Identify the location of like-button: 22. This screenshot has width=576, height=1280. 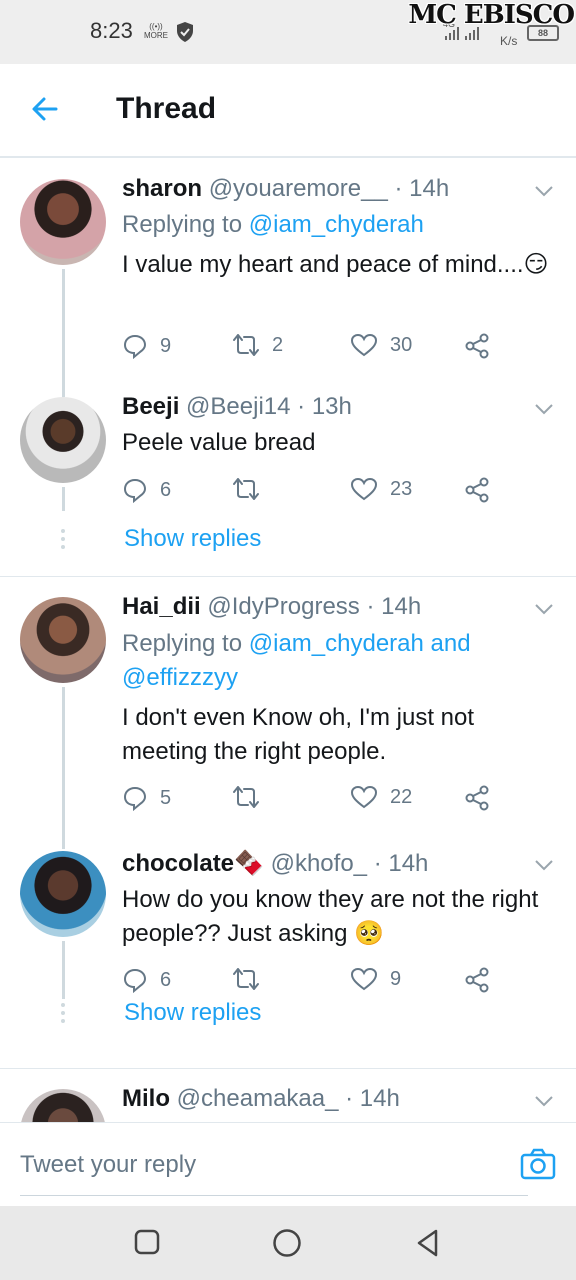
(381, 797).